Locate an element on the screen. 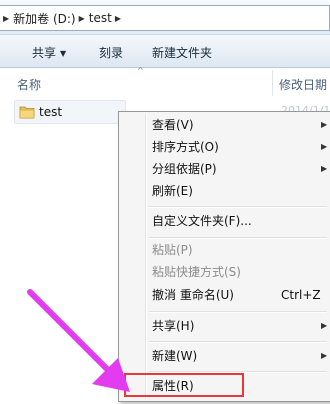 The height and width of the screenshot is (404, 330). new-folder-button: 新建文件夹 is located at coordinates (182, 52).